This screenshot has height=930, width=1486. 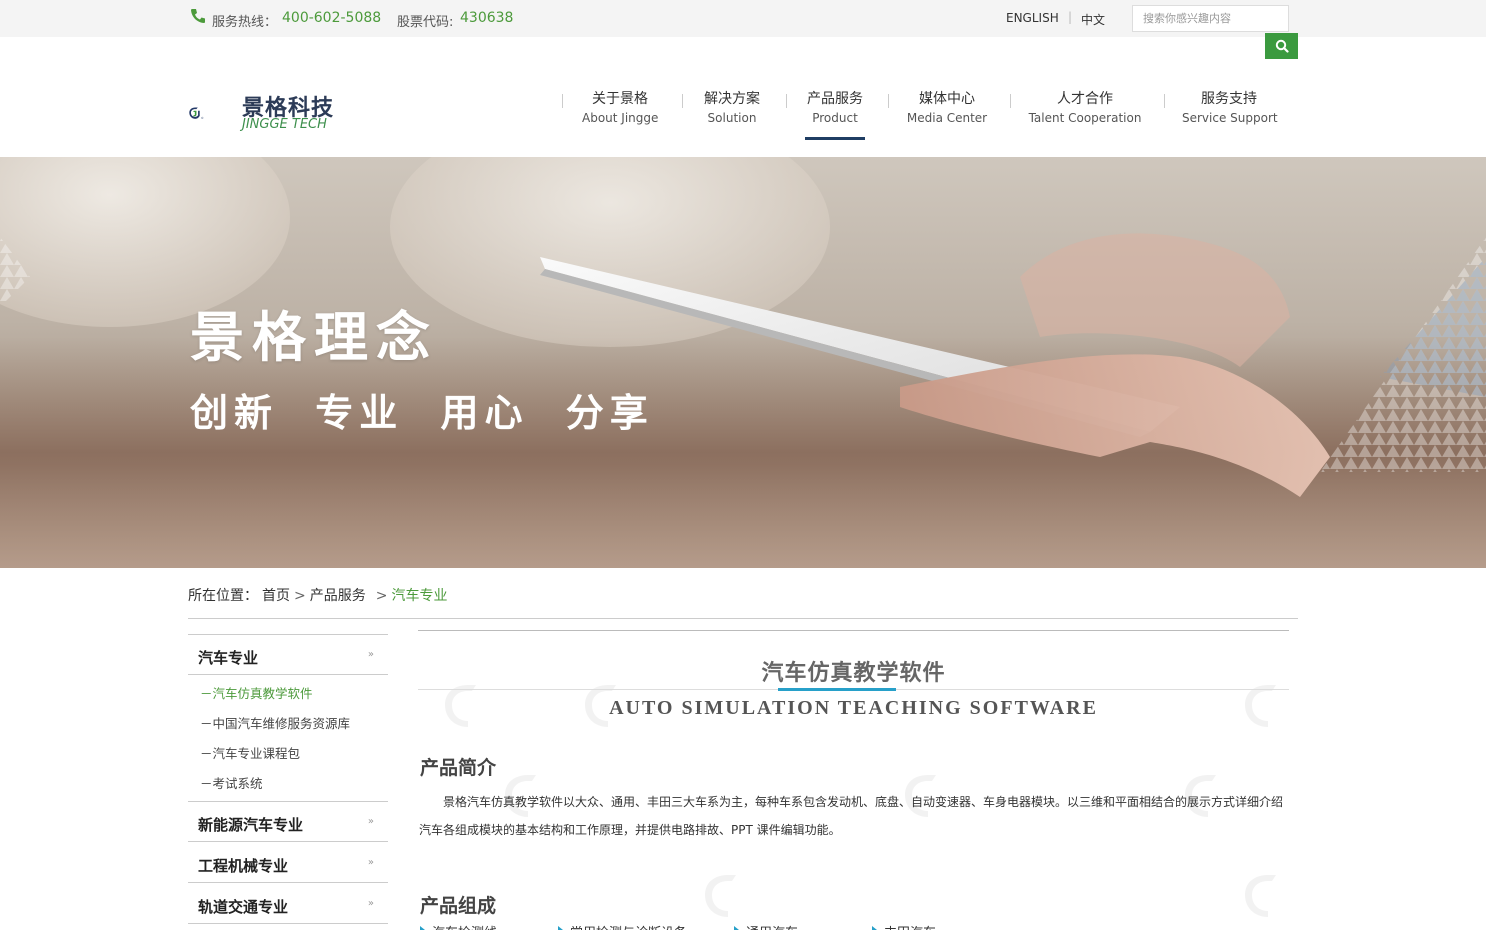 I want to click on sidebar-category-construction-machinery: 工程机械专业 », so click(x=288, y=863).